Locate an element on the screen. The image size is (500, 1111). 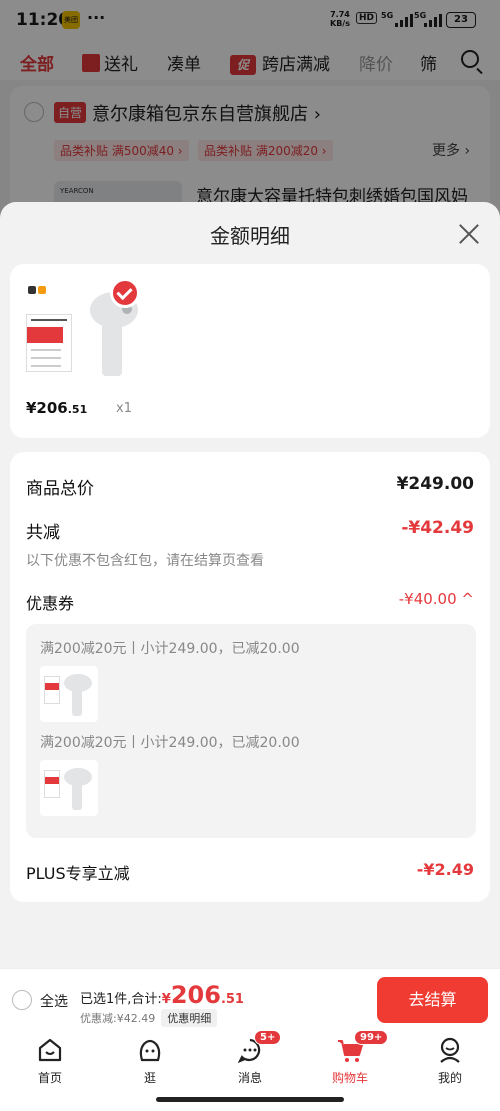
checkout-bar: 全选 已选1件,合计:¥206.51 优惠减:¥42.49 优惠明细 去结算 is located at coordinates (250, 999).